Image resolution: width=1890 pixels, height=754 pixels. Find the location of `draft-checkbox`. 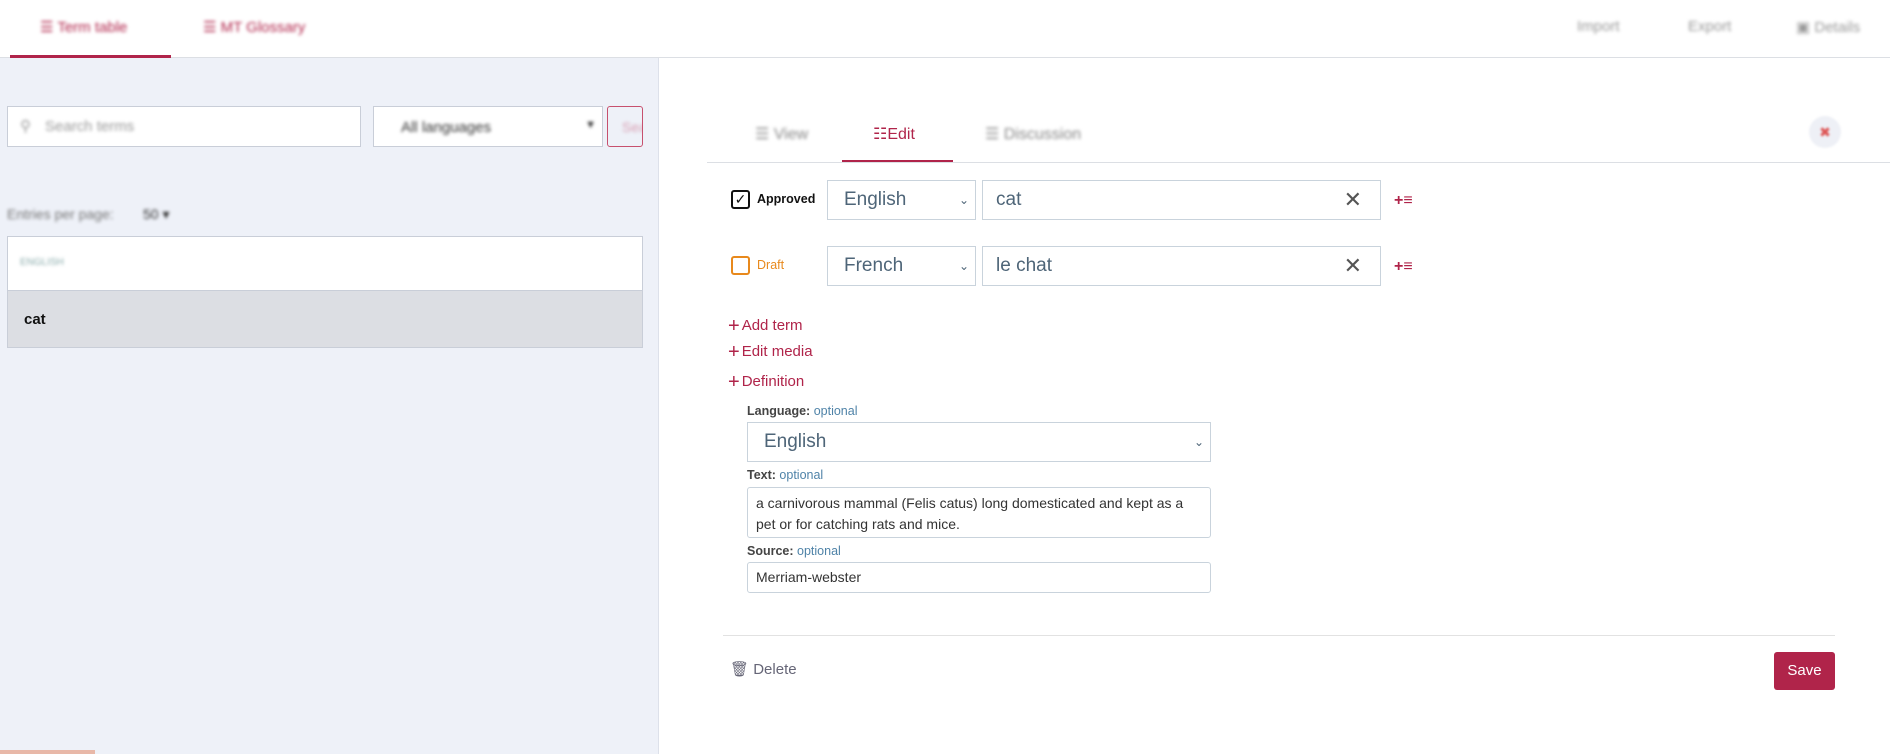

draft-checkbox is located at coordinates (740, 265).